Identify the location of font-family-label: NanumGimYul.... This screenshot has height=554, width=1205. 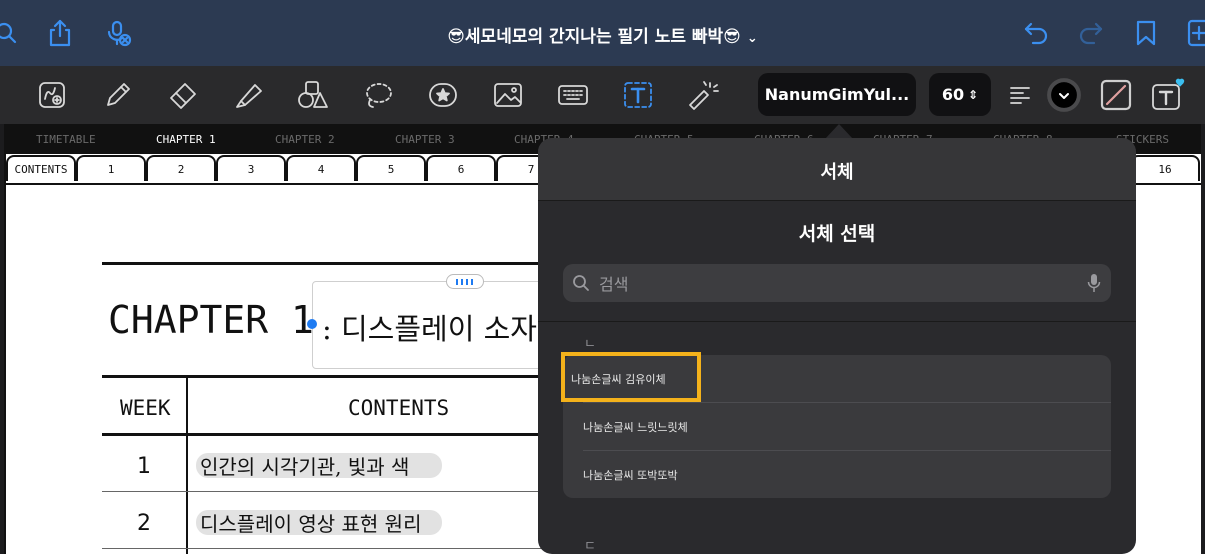
(837, 94).